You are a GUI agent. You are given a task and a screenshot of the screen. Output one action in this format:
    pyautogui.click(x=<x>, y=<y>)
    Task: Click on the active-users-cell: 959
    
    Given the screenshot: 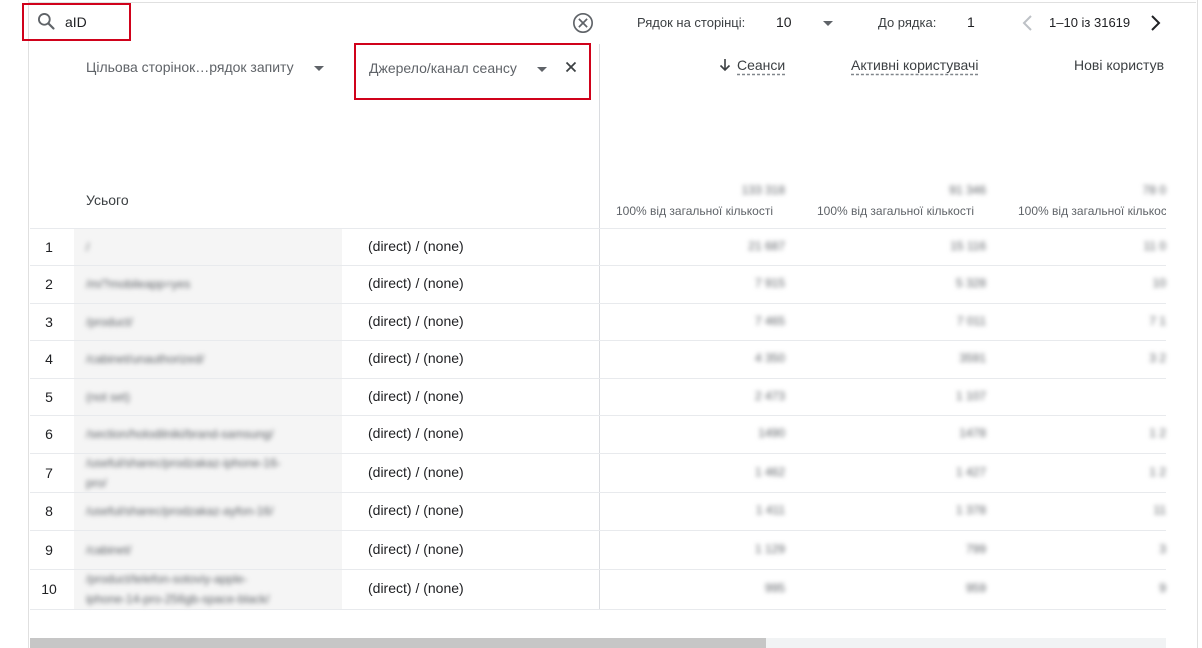 What is the action you would take?
    pyautogui.click(x=975, y=588)
    